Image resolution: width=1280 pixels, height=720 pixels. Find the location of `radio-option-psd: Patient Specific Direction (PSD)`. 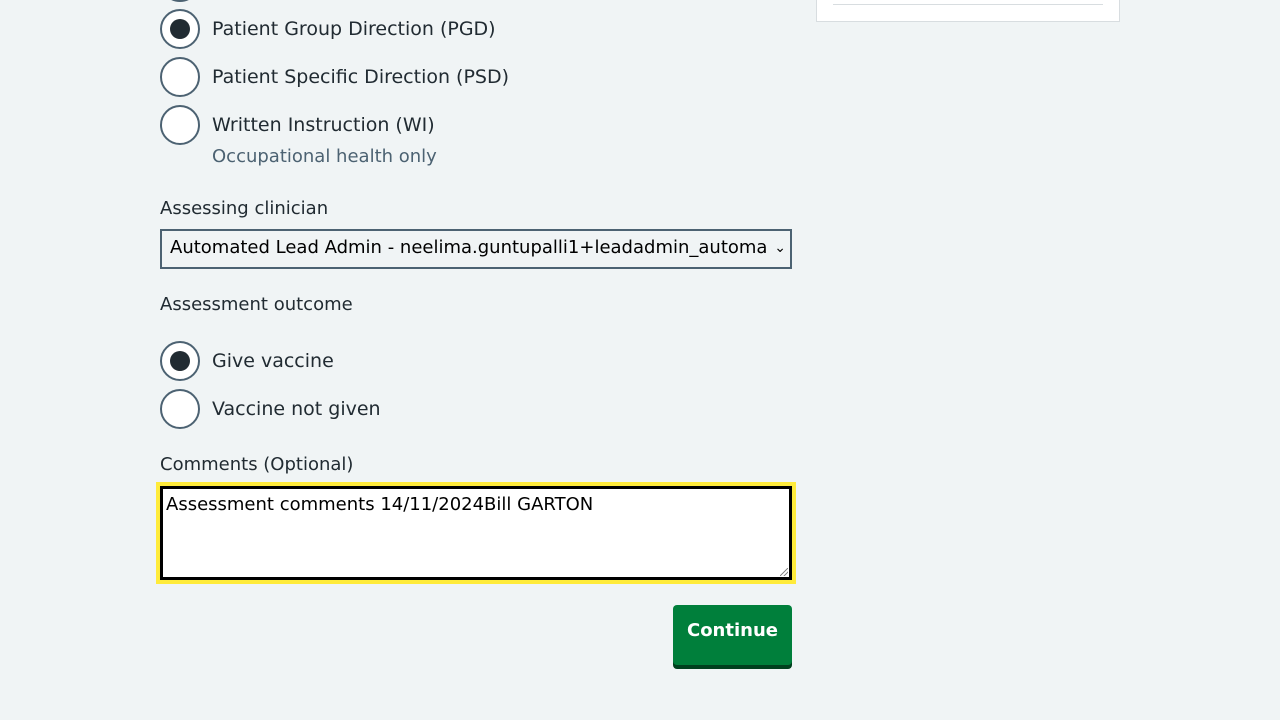

radio-option-psd: Patient Specific Direction (PSD) is located at coordinates (334, 77).